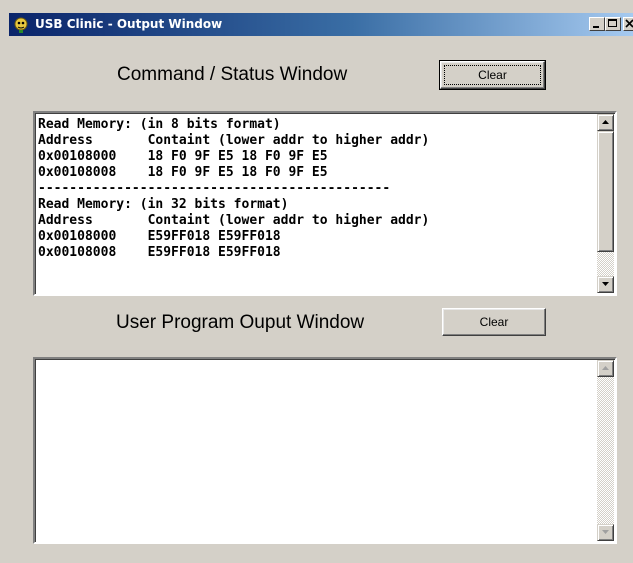 The height and width of the screenshot is (563, 633). I want to click on close-button, so click(628, 24).